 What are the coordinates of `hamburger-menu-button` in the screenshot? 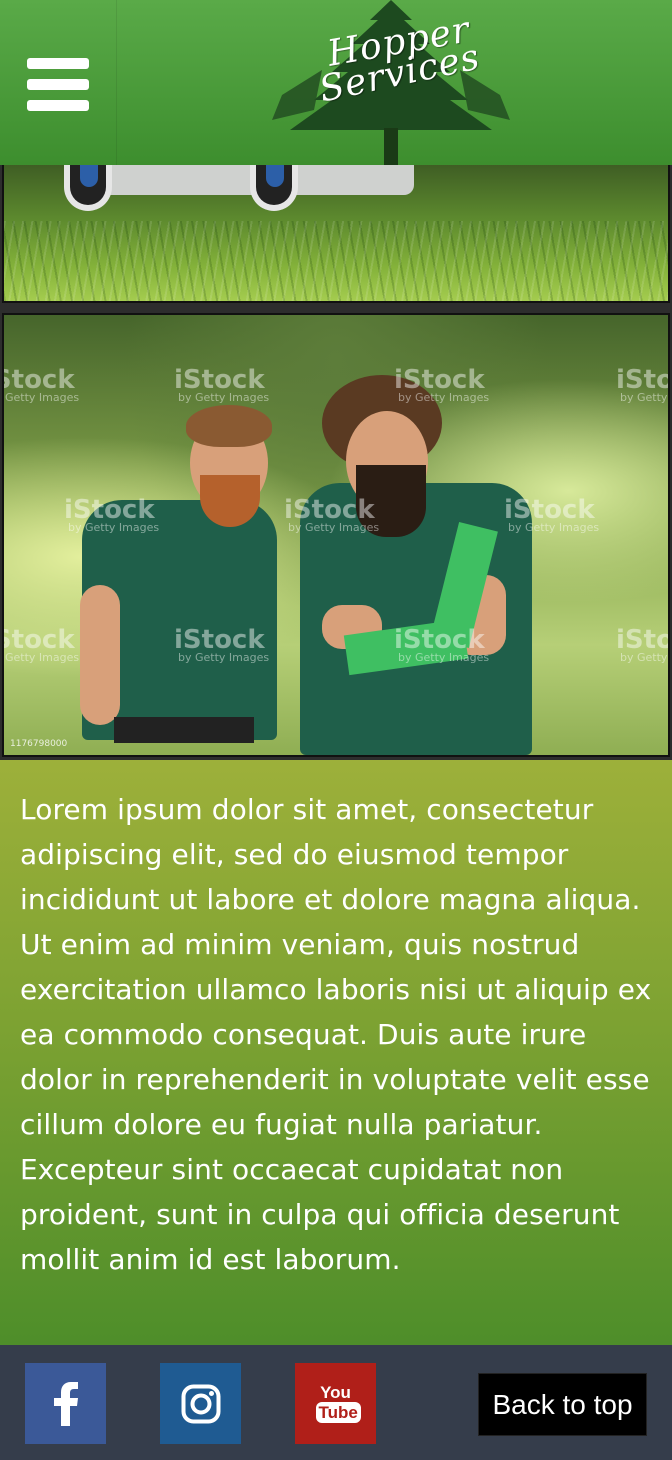 It's located at (58, 82).